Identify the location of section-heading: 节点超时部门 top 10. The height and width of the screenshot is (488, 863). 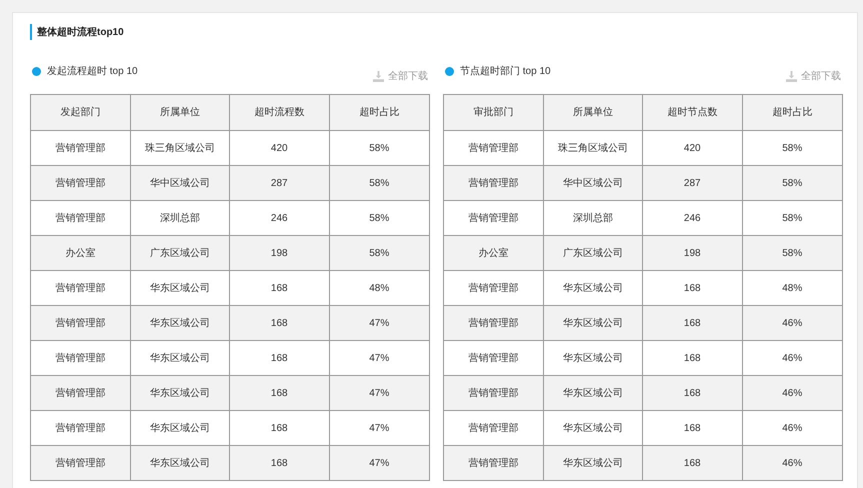
(505, 71).